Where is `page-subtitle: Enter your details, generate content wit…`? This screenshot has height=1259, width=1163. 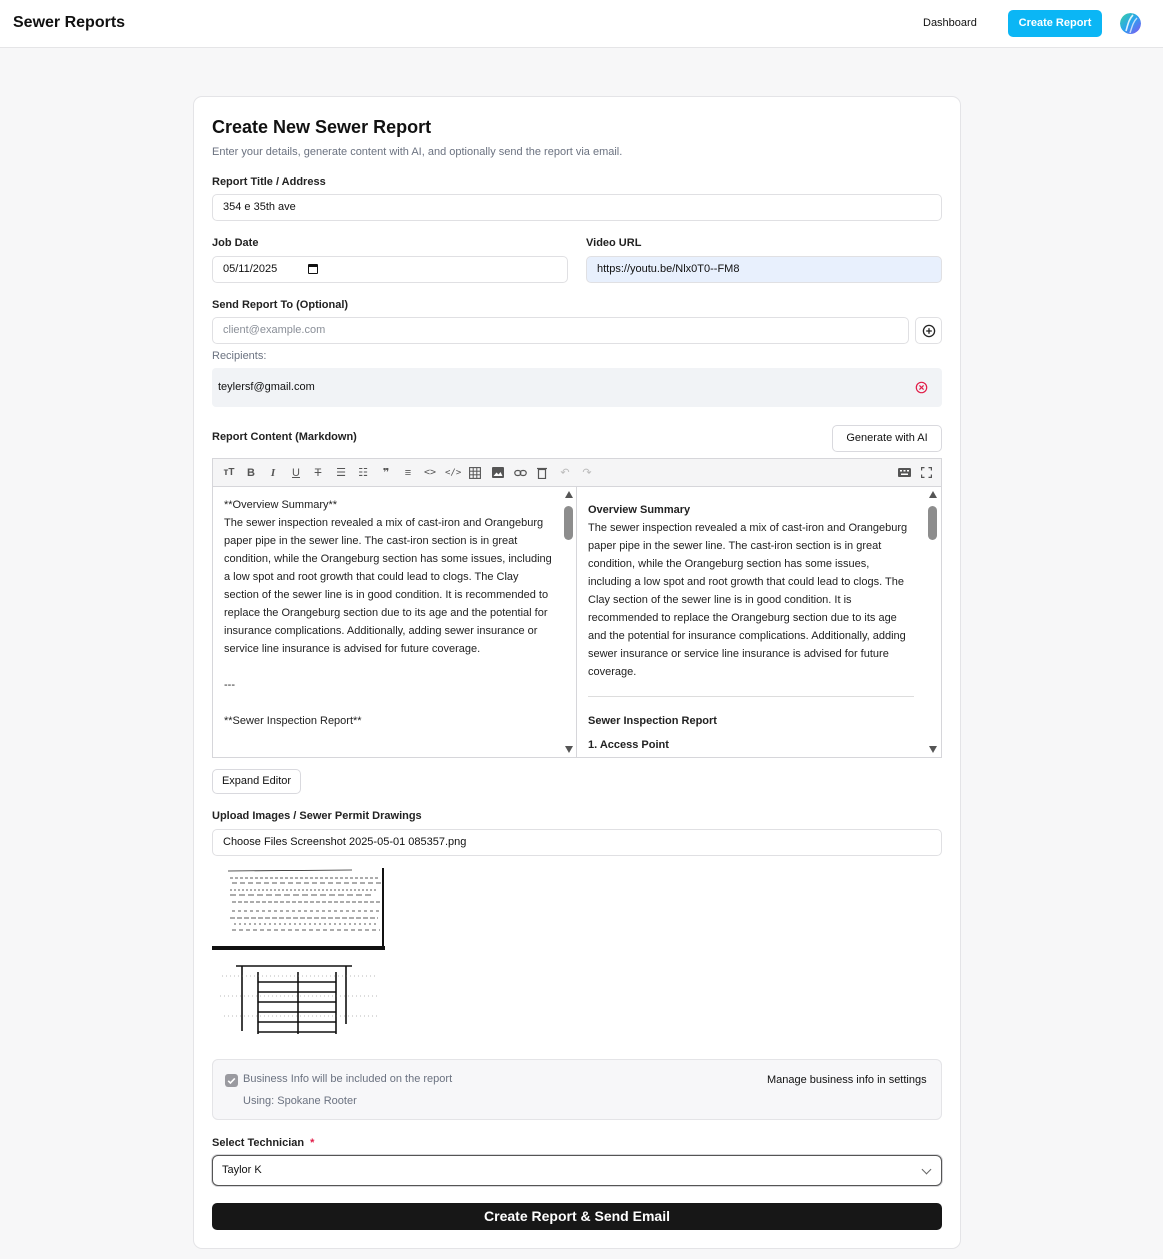 page-subtitle: Enter your details, generate content wit… is located at coordinates (417, 152).